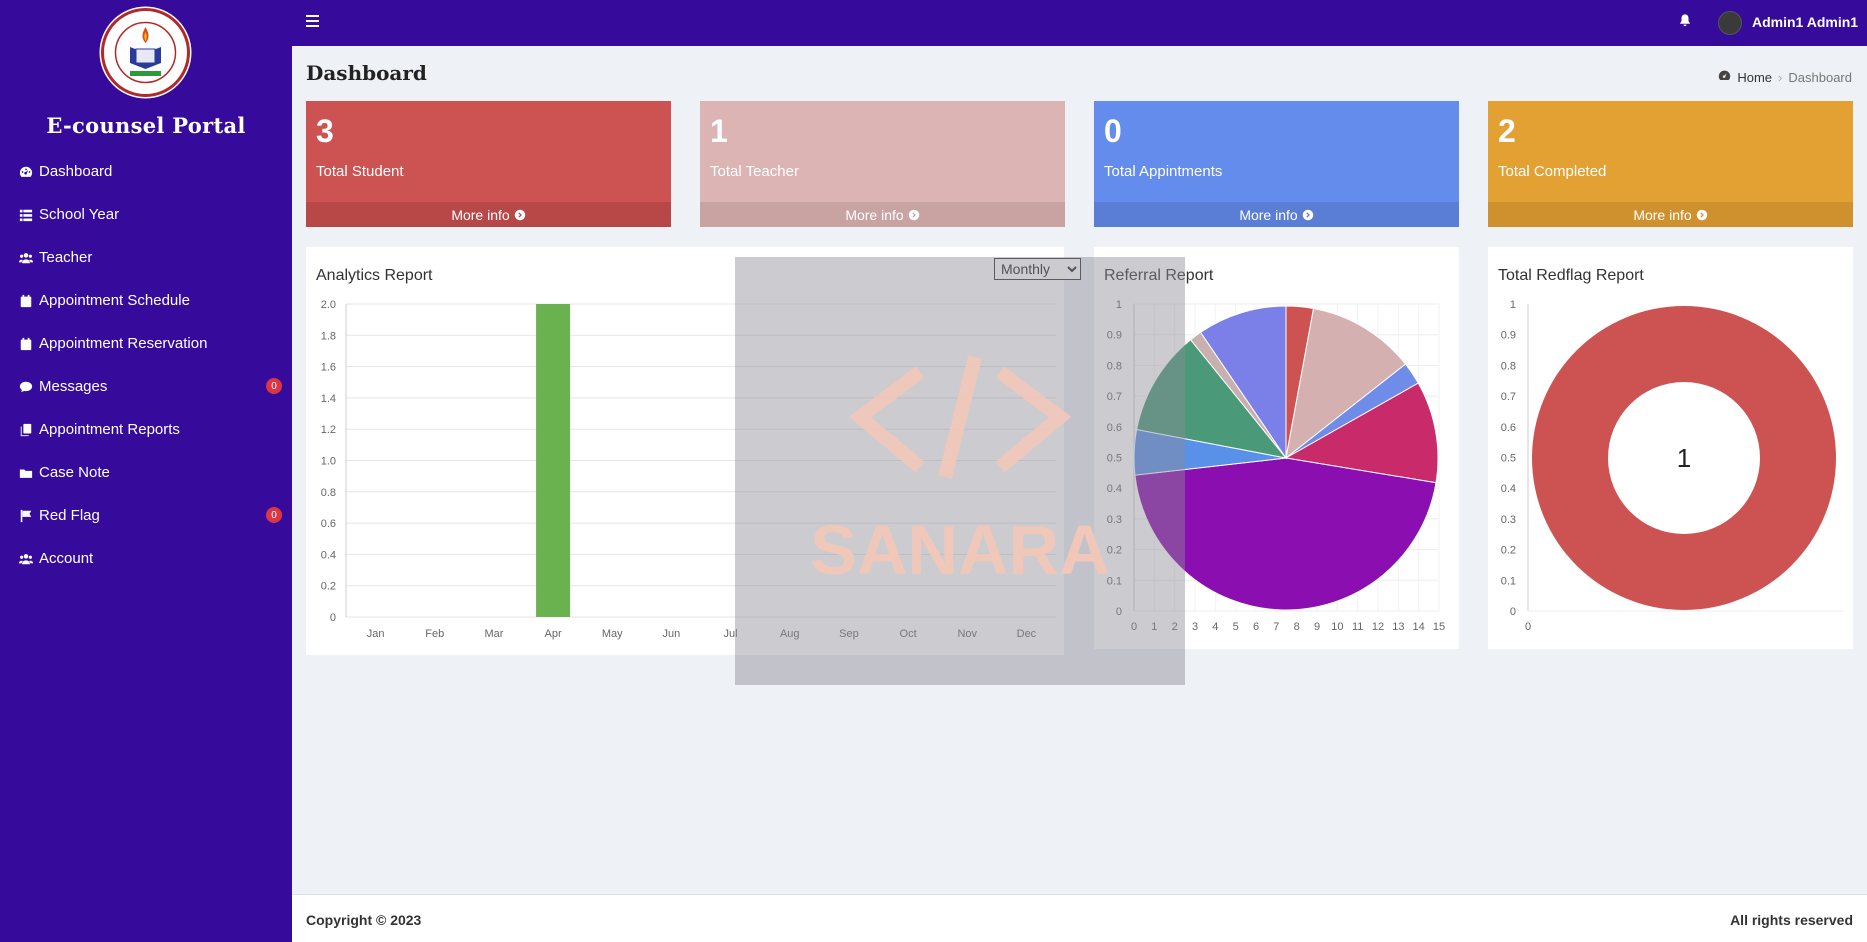  I want to click on y-tick-label: 0, so click(1513, 612).